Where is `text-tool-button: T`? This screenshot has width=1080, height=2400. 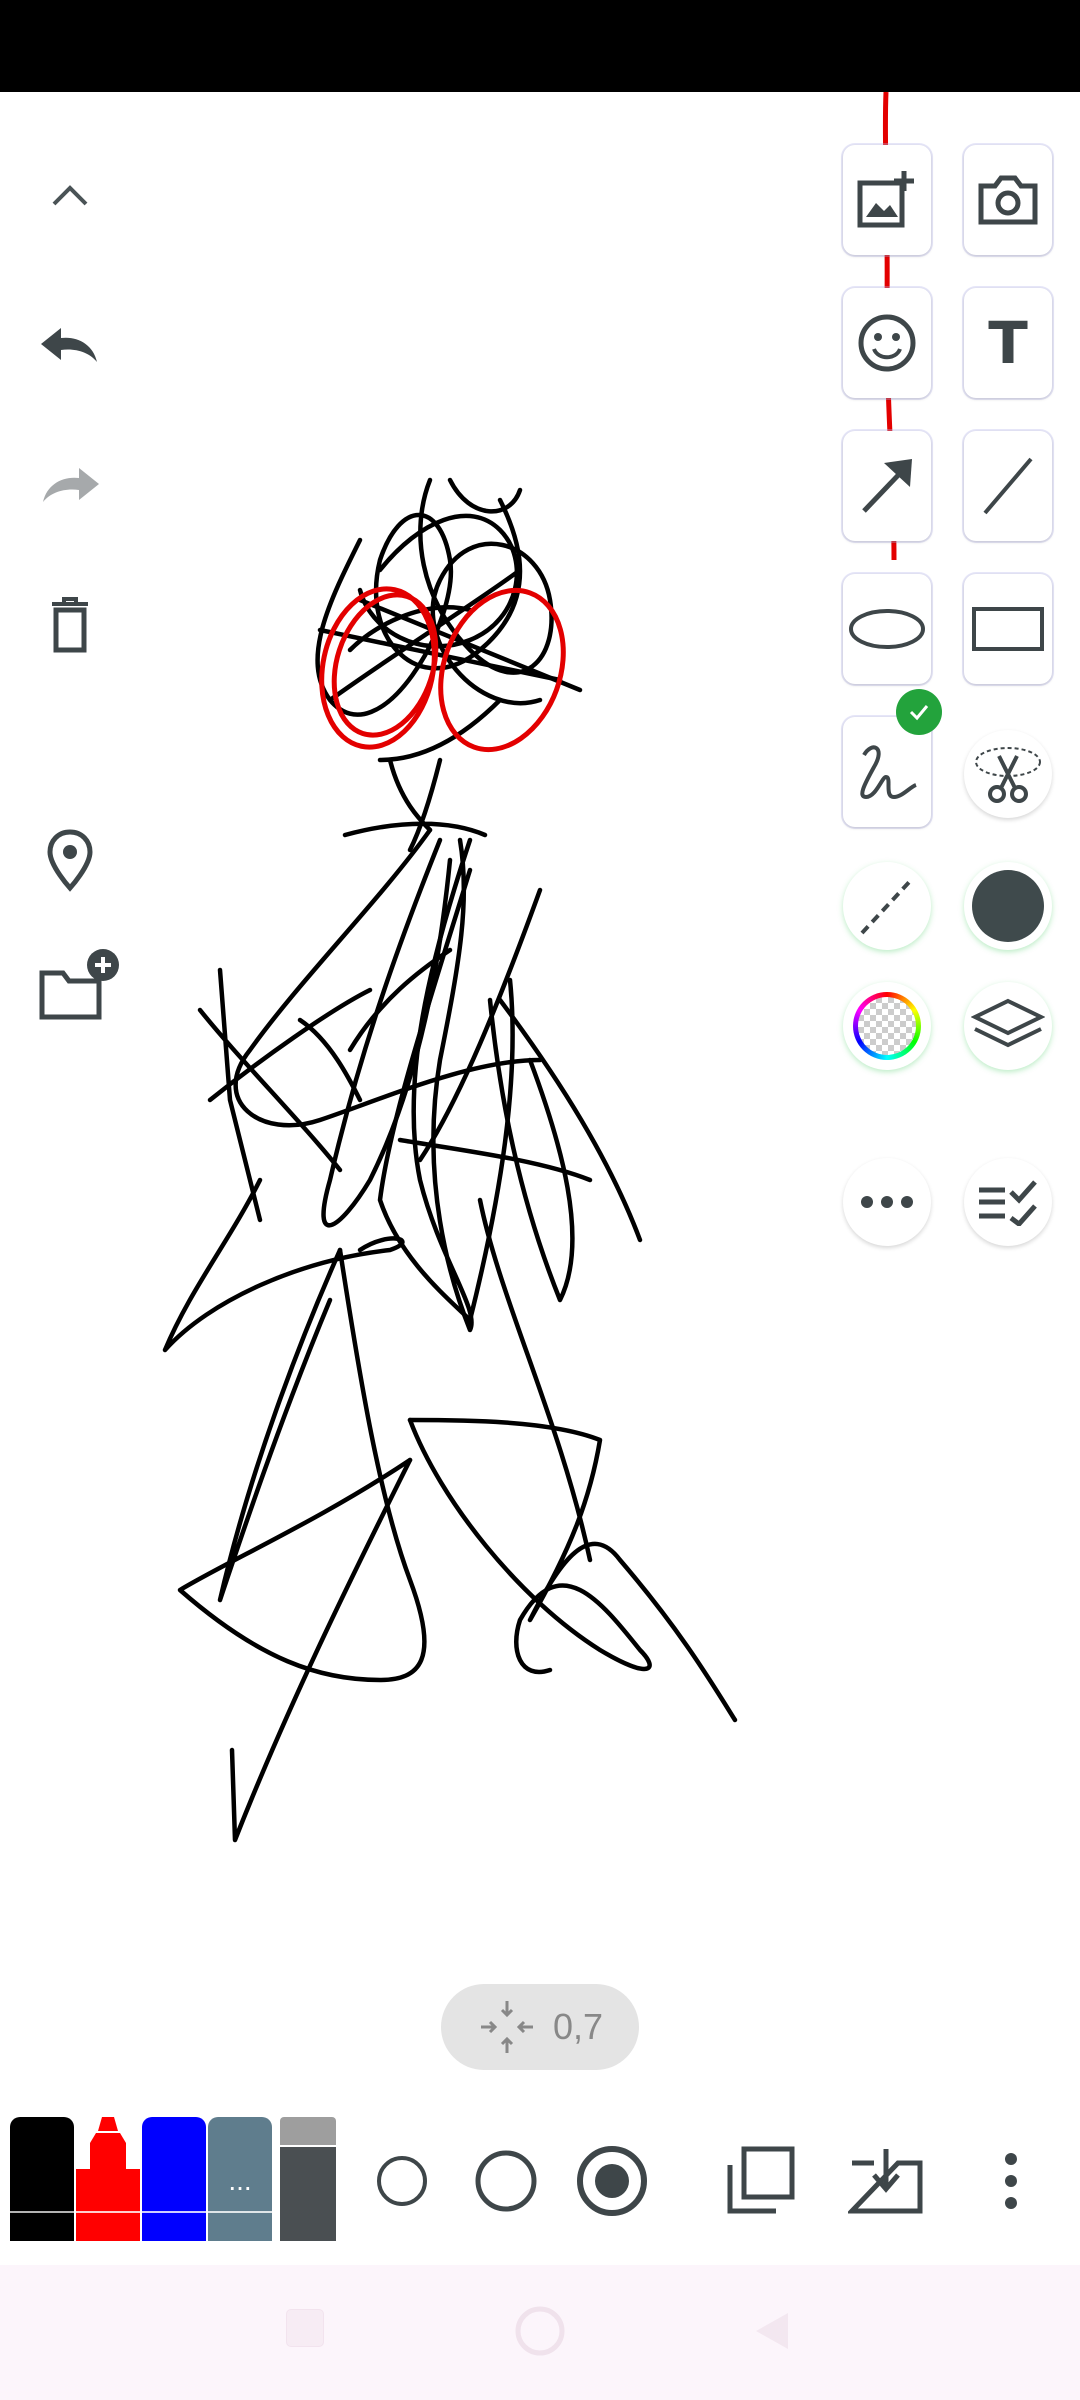 text-tool-button: T is located at coordinates (1008, 343).